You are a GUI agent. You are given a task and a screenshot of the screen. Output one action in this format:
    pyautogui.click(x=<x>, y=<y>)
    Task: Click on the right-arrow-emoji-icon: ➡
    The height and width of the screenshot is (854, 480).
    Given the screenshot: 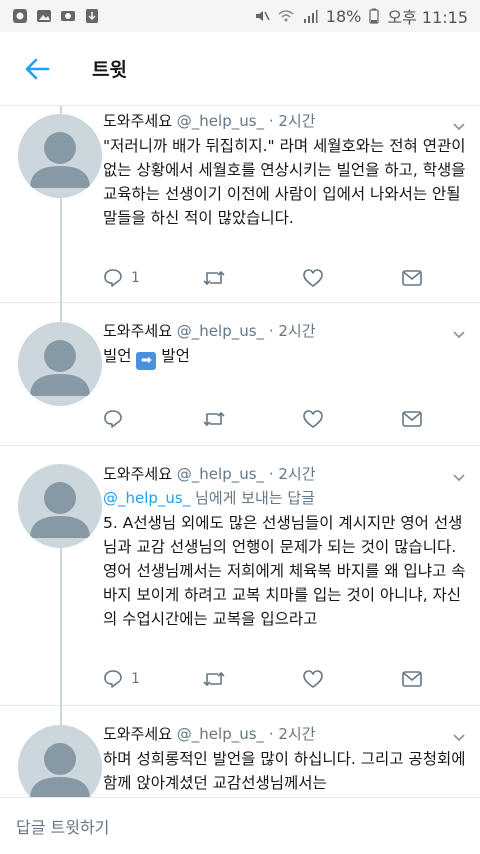 What is the action you would take?
    pyautogui.click(x=146, y=361)
    